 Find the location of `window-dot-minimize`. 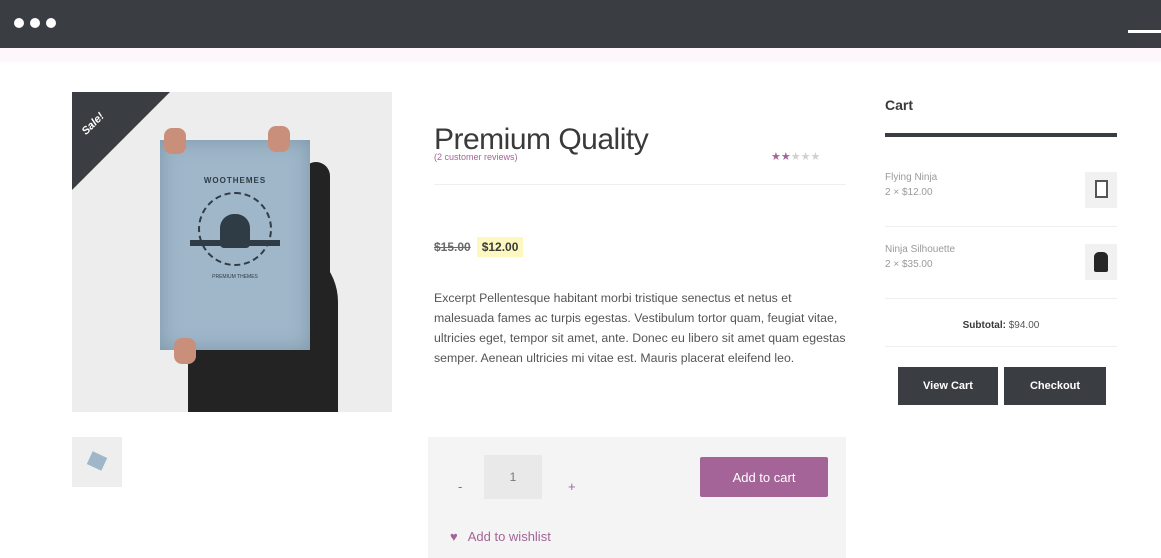

window-dot-minimize is located at coordinates (35, 23).